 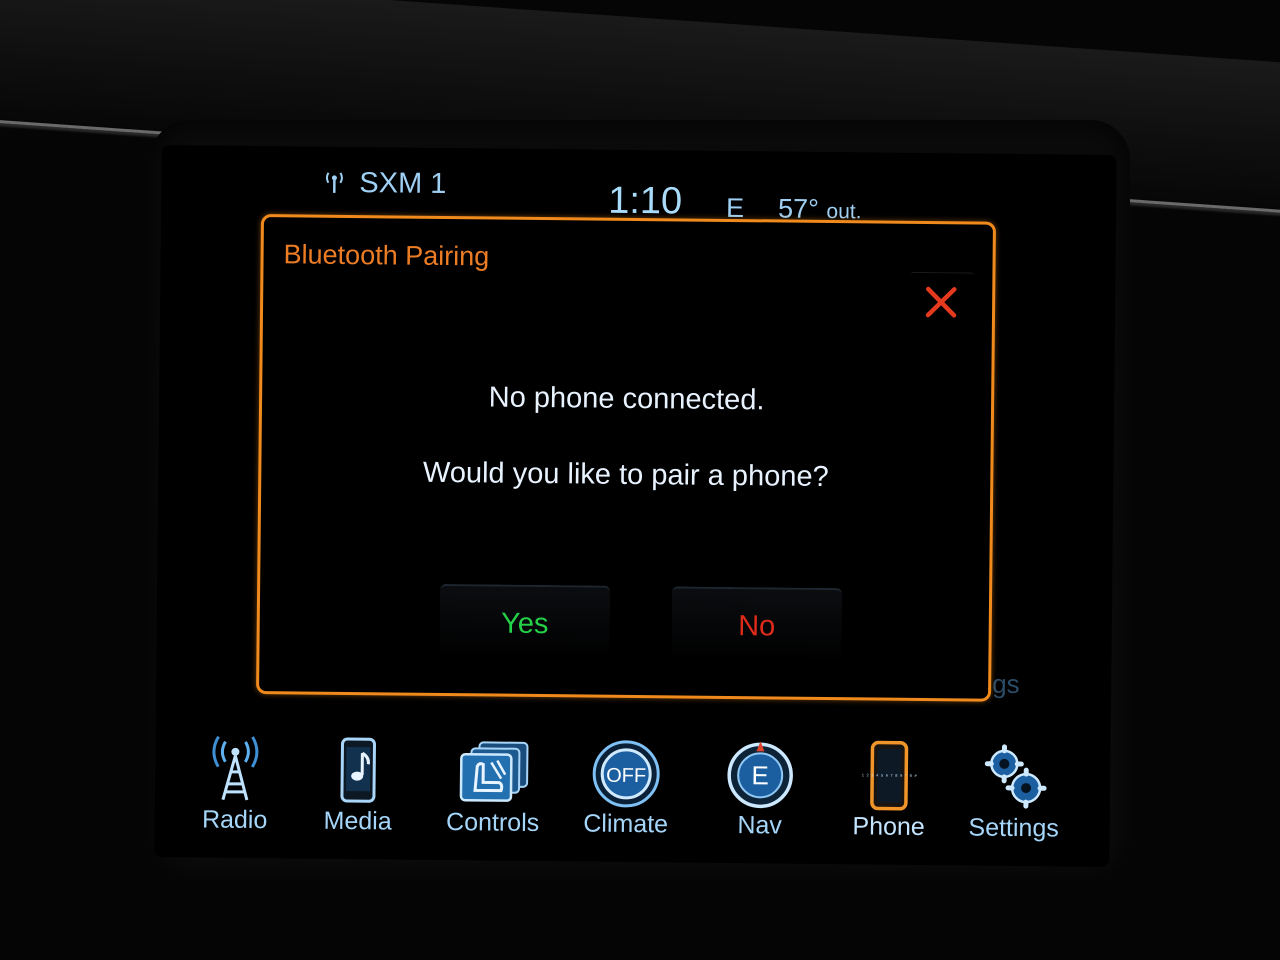 What do you see at coordinates (402, 184) in the screenshot?
I see `radio-source: SXM 1` at bounding box center [402, 184].